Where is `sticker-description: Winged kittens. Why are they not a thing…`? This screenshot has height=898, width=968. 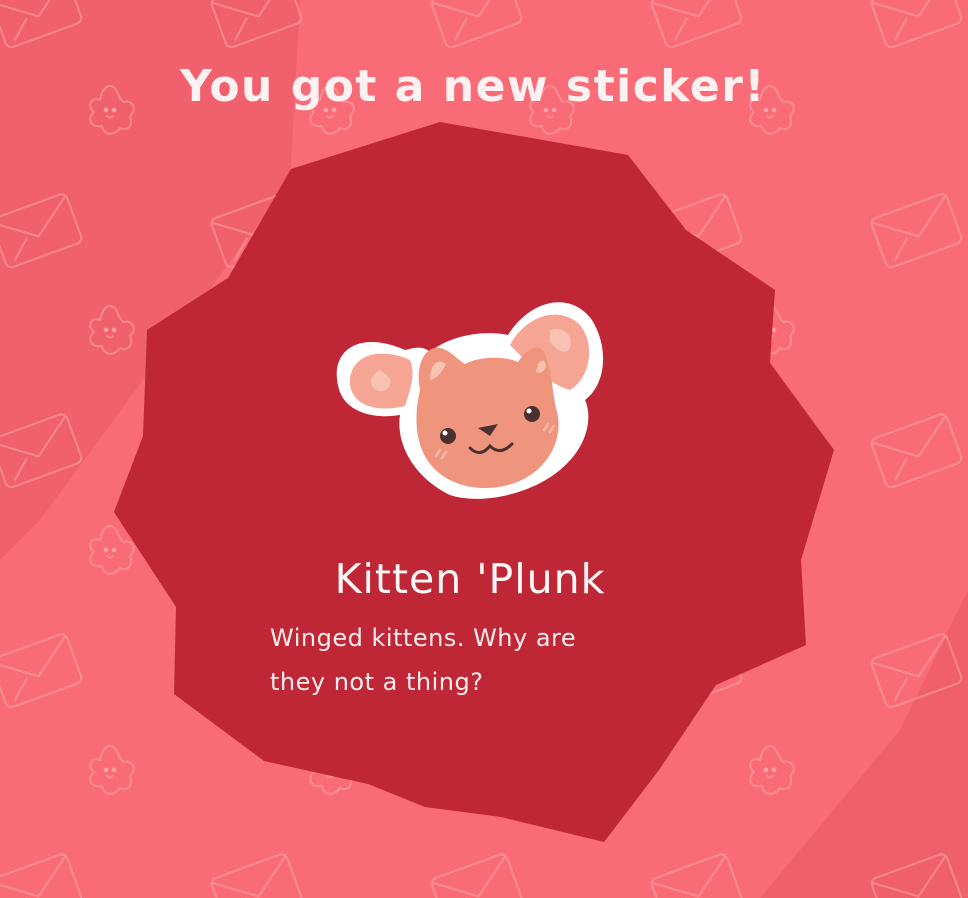
sticker-description: Winged kittens. Why are they not a thing… is located at coordinates (423, 660).